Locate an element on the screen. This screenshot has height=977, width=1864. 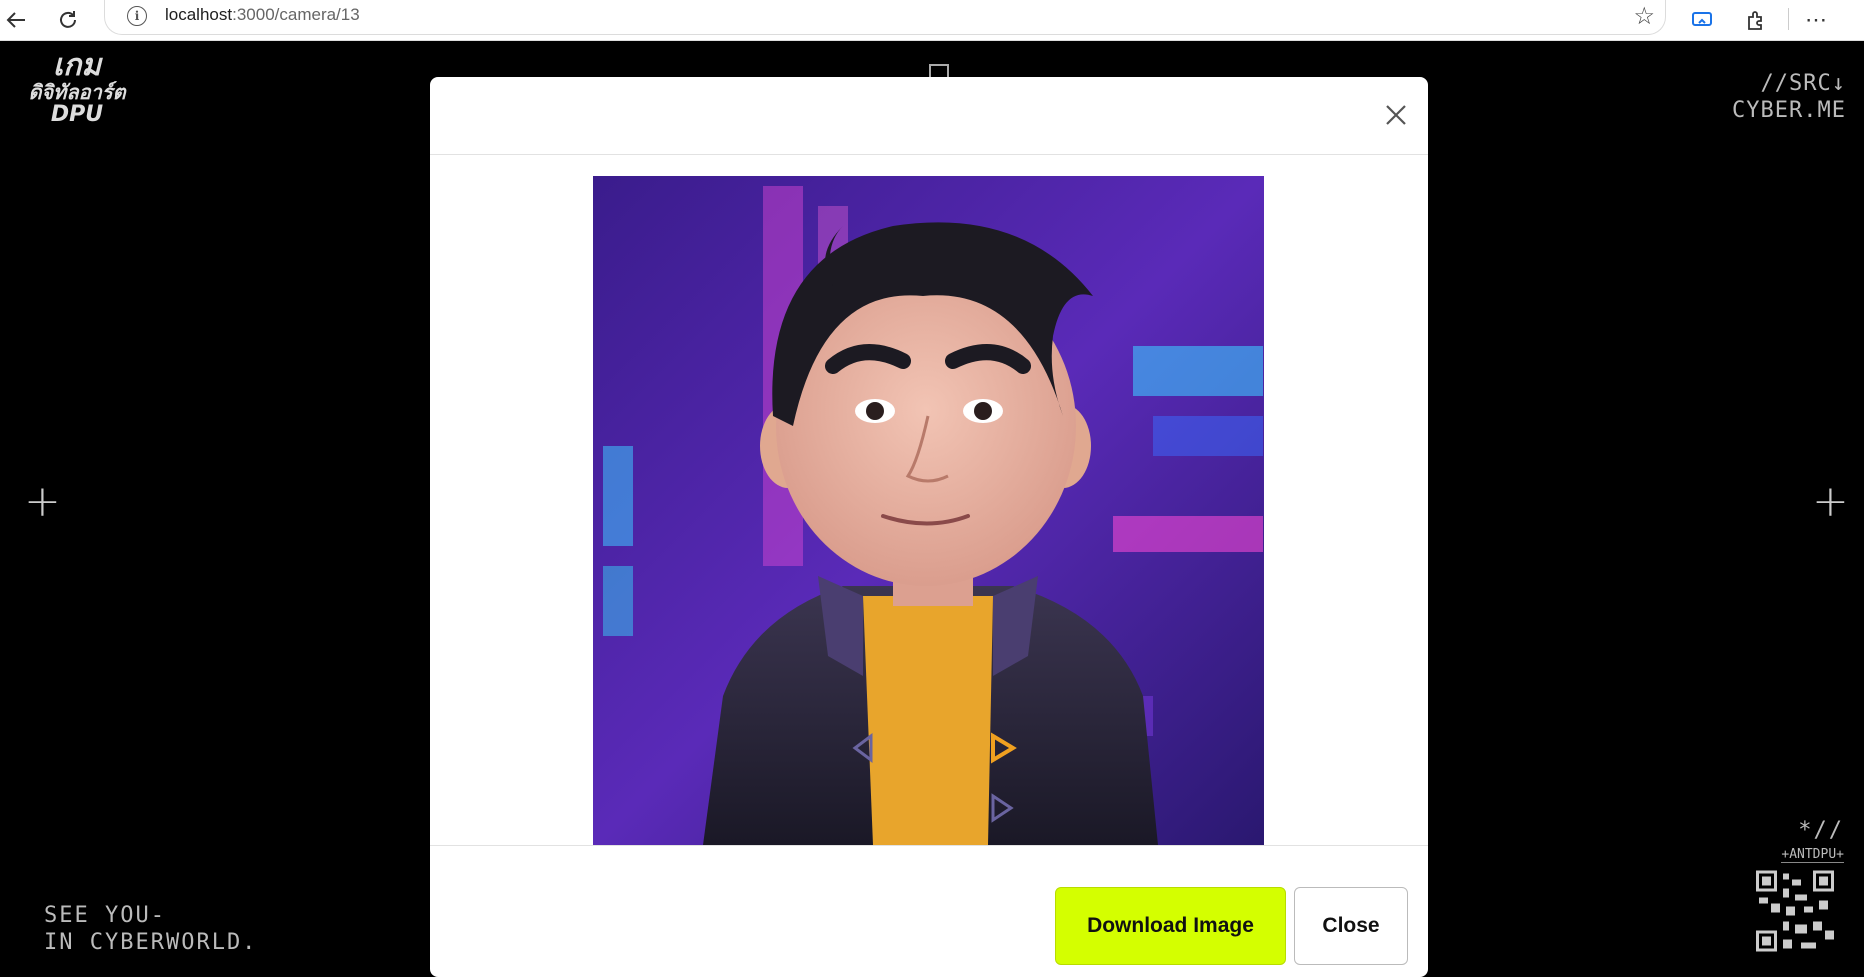
logo-line-3: DPU is located at coordinates (77, 114).